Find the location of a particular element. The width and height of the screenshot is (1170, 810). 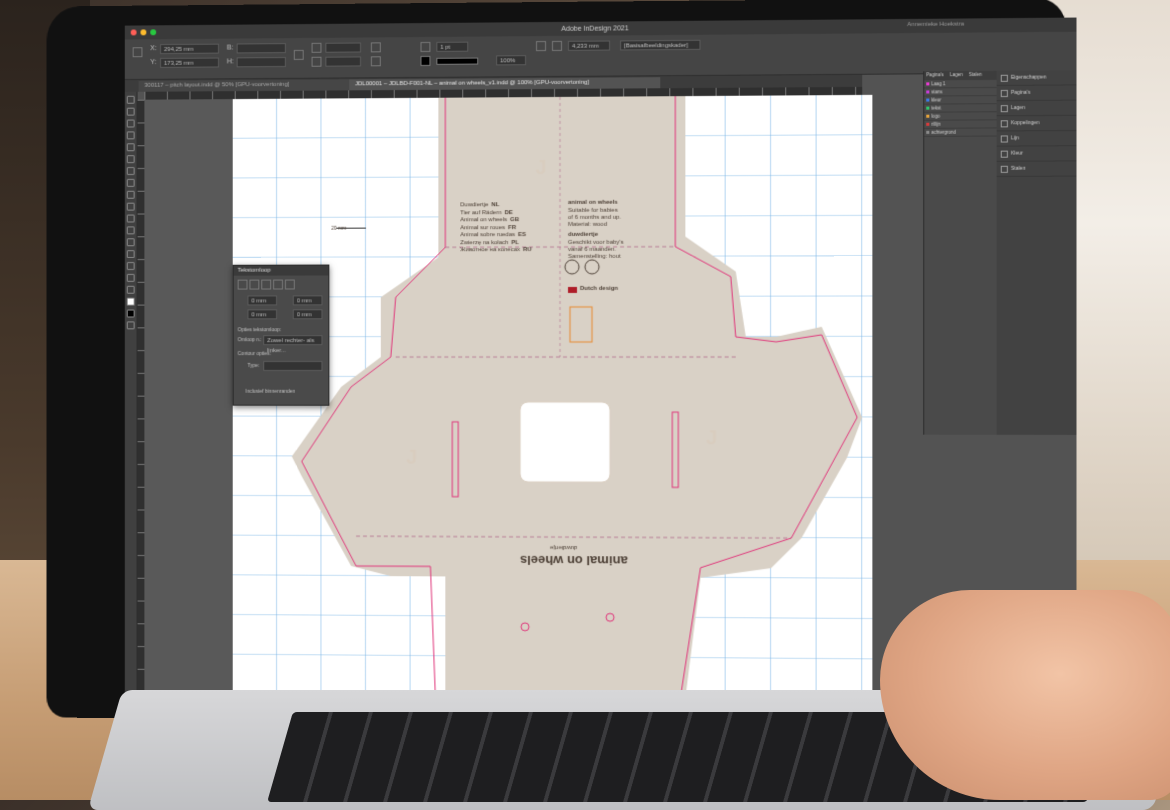

eyedropper-tool-icon is located at coordinates (131, 266).